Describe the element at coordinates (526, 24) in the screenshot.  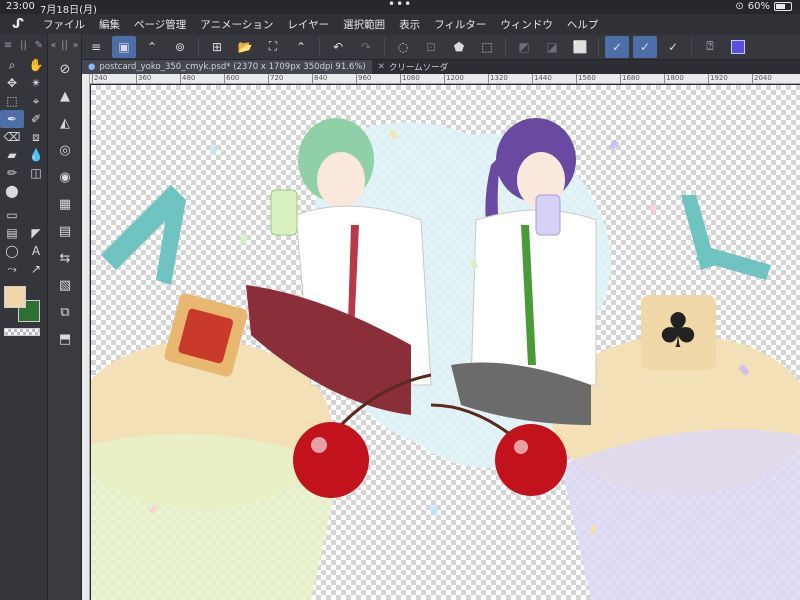
I see `menu-window: ウィンドウ` at that location.